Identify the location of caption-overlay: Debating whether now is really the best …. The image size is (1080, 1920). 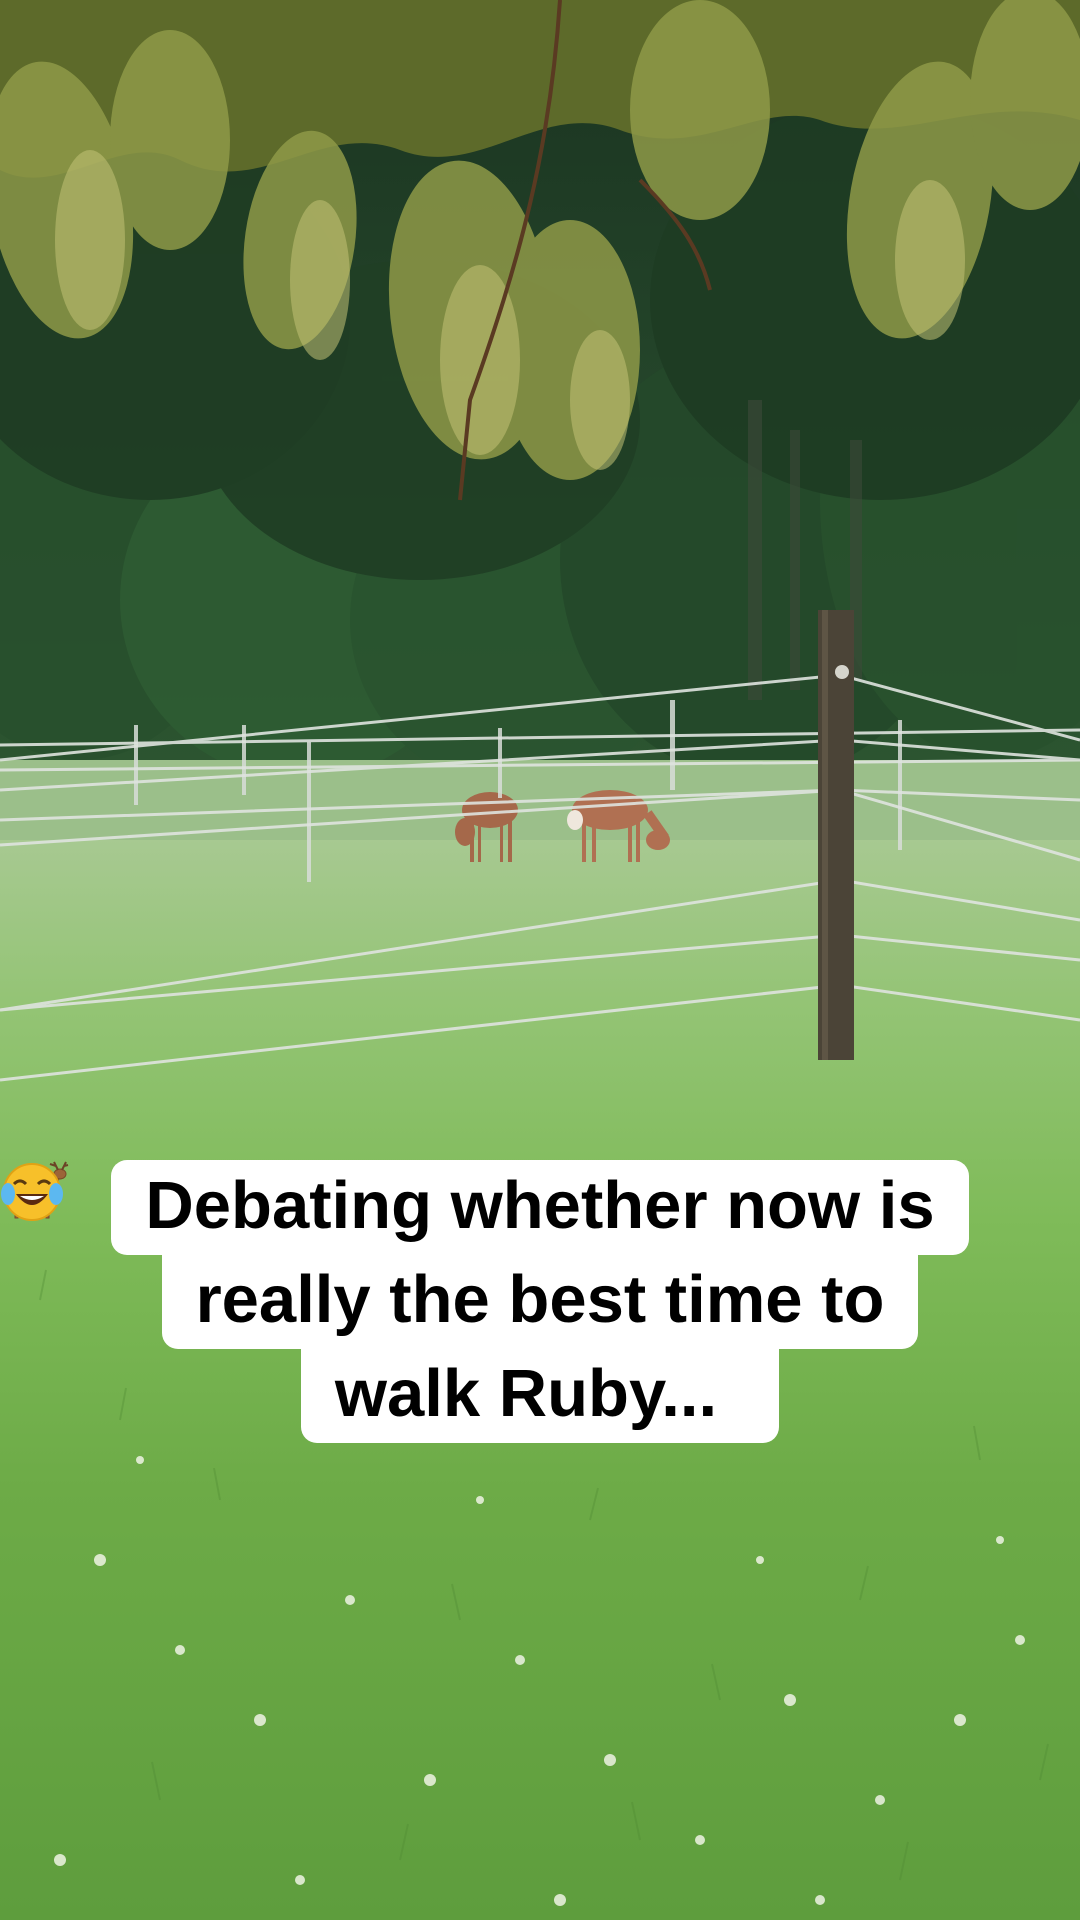
(540, 1301).